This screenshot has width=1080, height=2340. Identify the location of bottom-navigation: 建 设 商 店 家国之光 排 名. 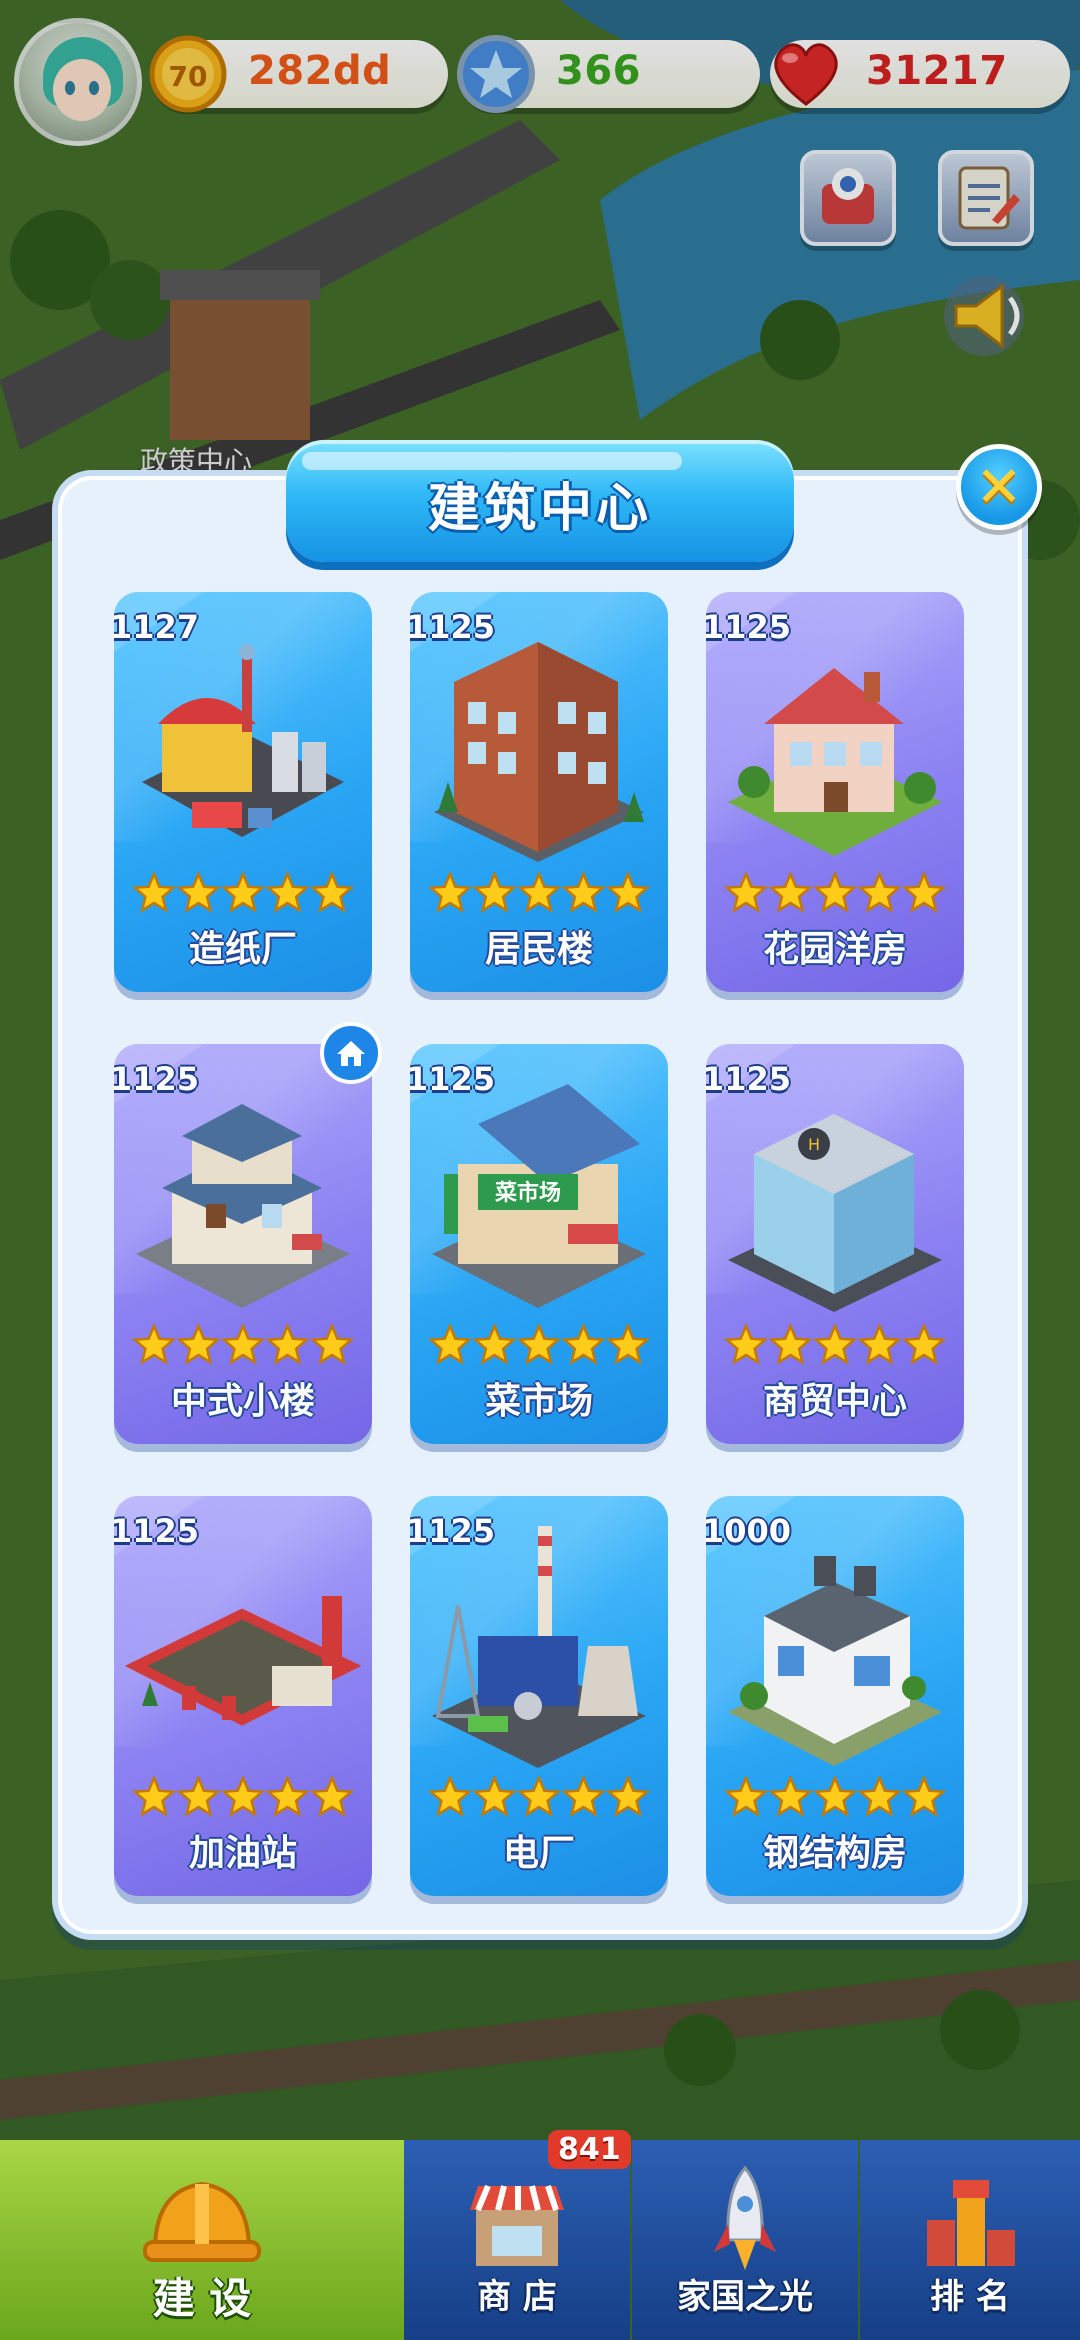
(540, 2240).